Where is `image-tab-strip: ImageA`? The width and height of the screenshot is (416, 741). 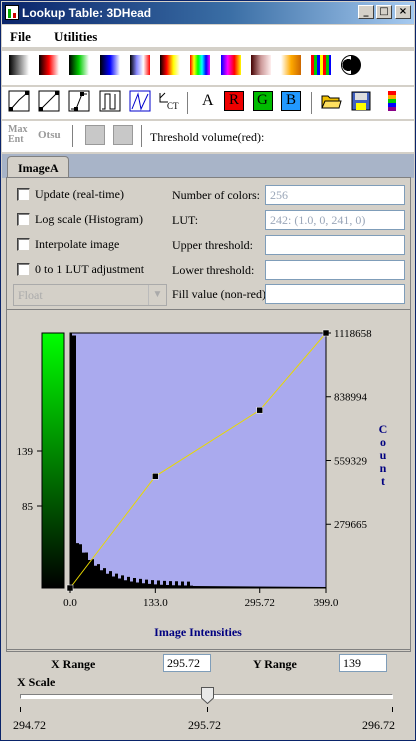
image-tab-strip: ImageA is located at coordinates (208, 166).